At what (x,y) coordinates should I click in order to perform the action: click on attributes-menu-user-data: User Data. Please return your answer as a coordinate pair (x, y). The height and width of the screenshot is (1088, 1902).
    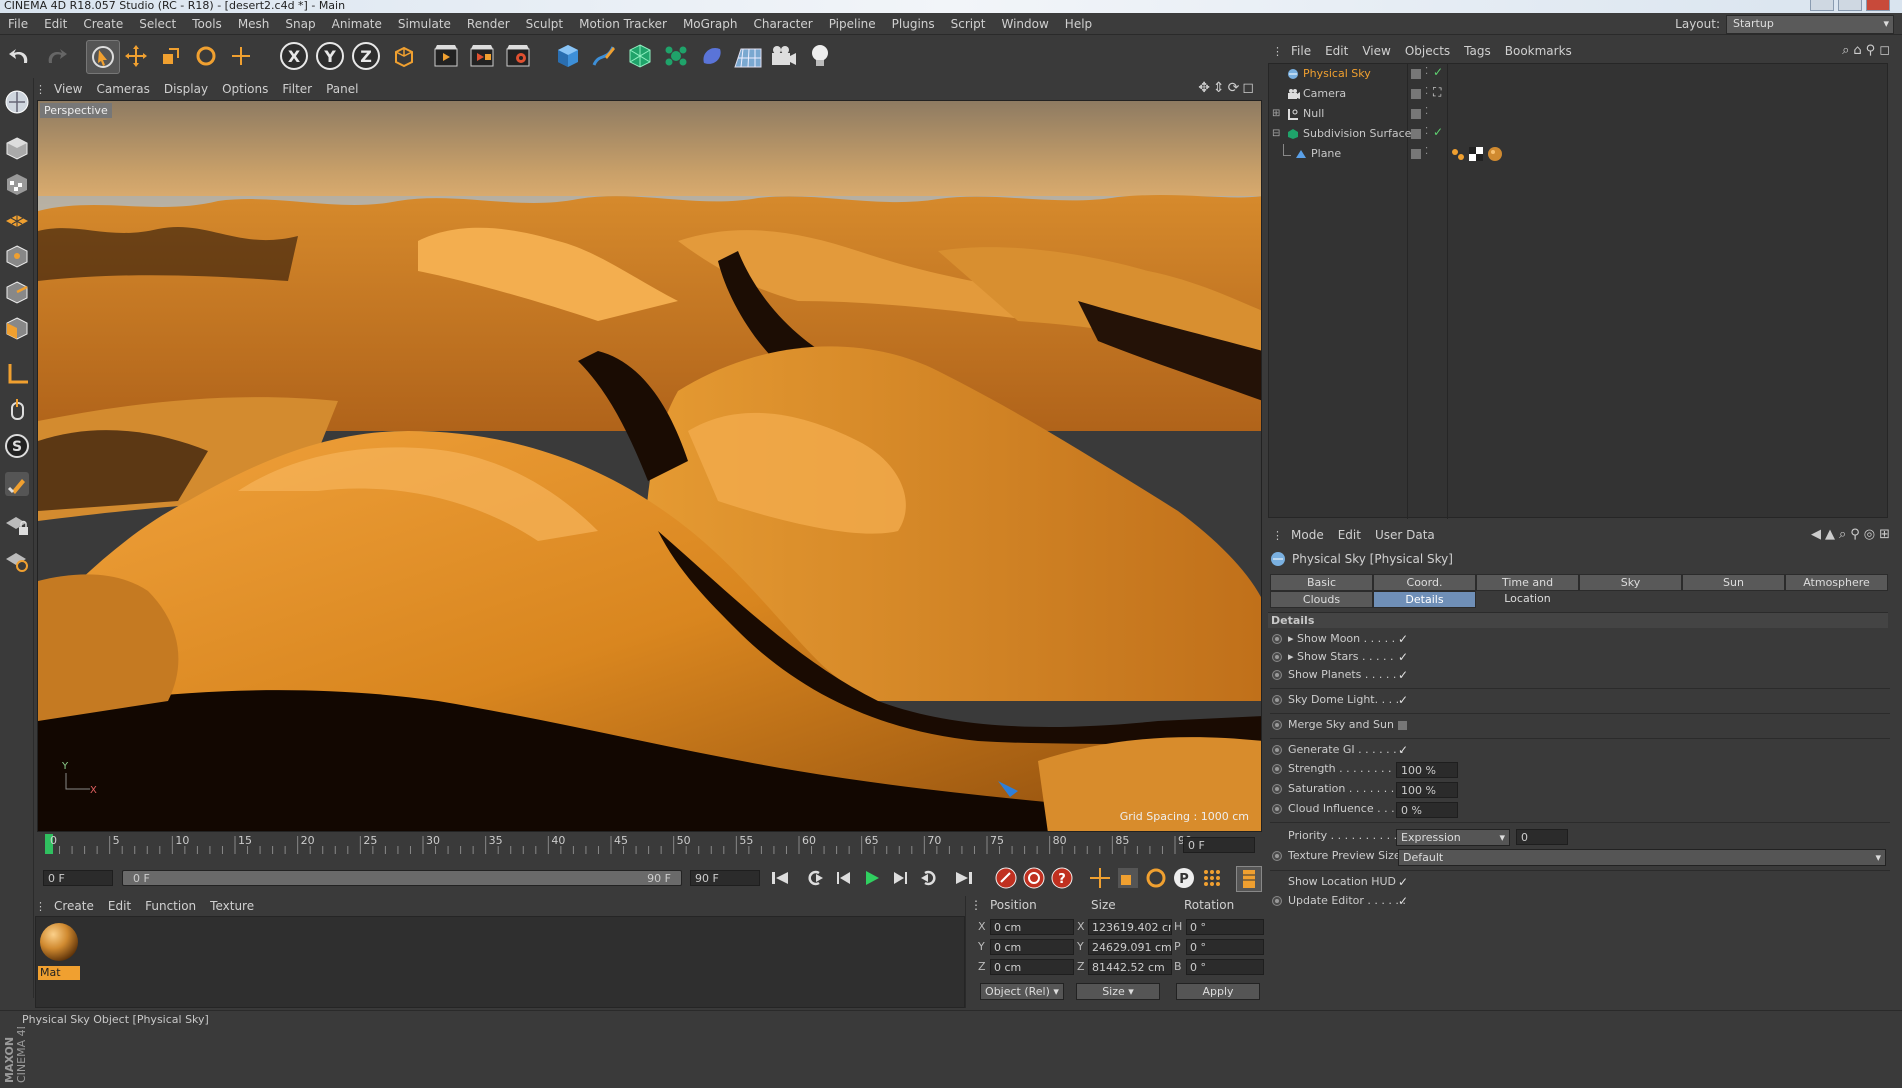
    Looking at the image, I should click on (1405, 535).